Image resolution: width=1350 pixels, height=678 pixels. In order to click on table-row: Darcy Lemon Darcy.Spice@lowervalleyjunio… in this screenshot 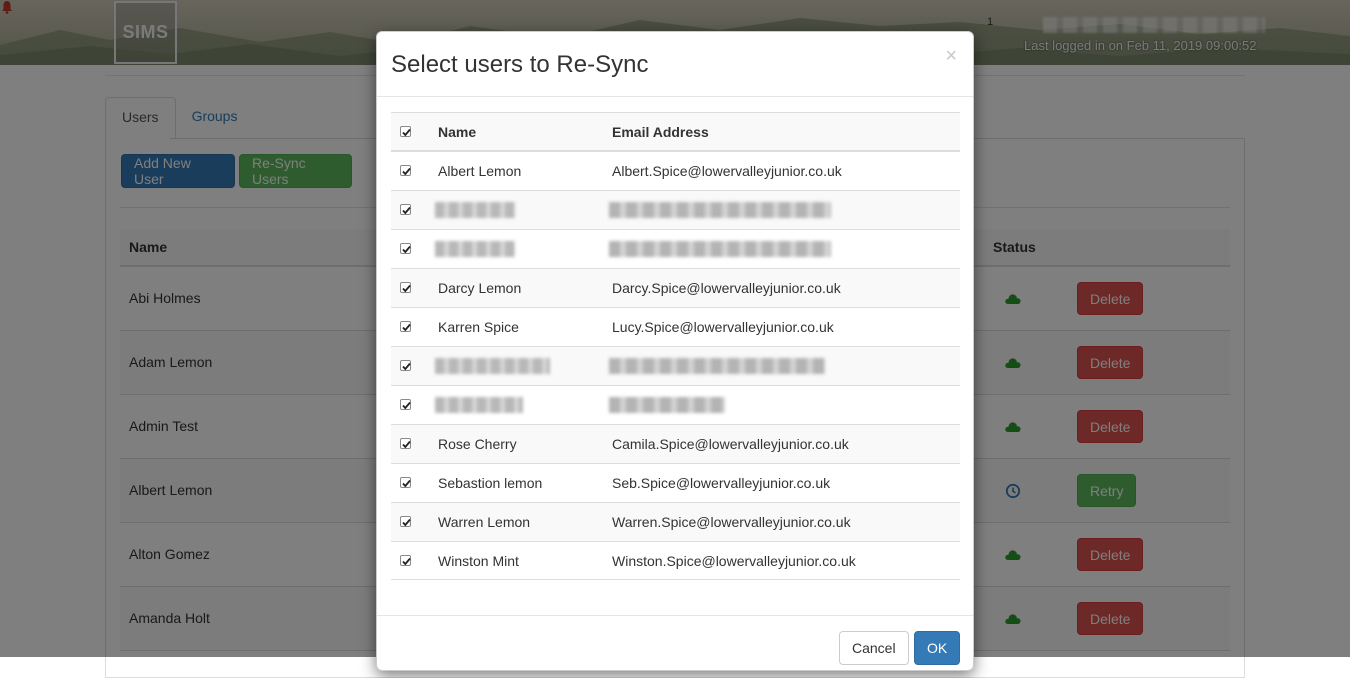, I will do `click(675, 287)`.